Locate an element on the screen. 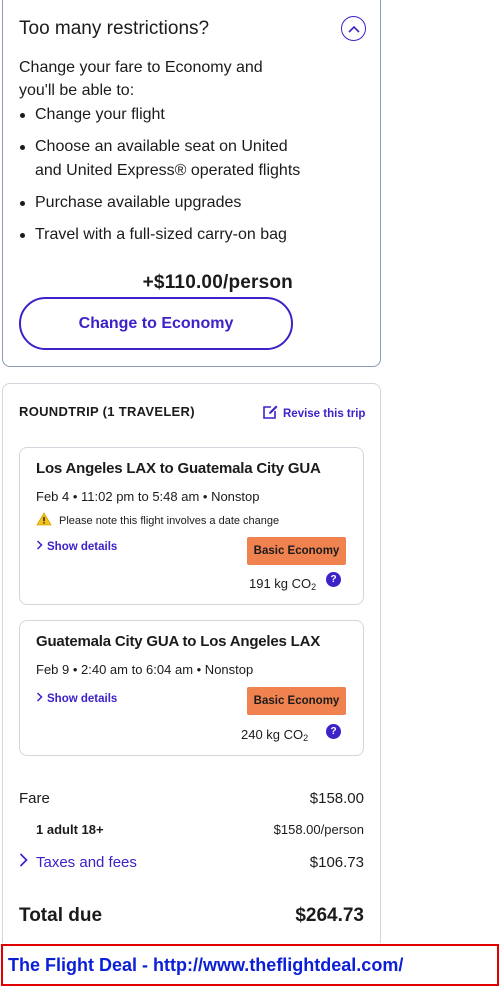 The image size is (500, 987). co2-emissions: 240 kg CO2 is located at coordinates (274, 735).